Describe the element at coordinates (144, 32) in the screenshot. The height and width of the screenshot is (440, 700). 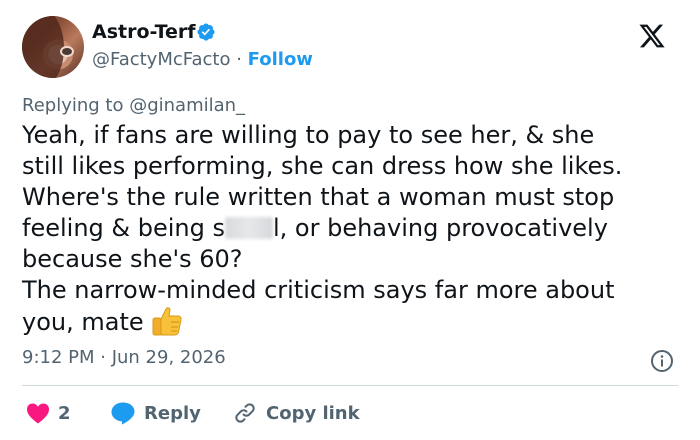
I see `author-display-name: Astro-Terf` at that location.